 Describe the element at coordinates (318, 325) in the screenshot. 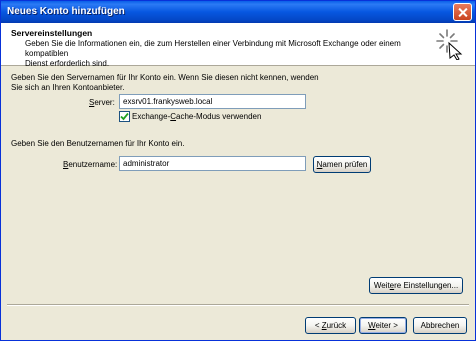

I see `back-pre: <` at that location.